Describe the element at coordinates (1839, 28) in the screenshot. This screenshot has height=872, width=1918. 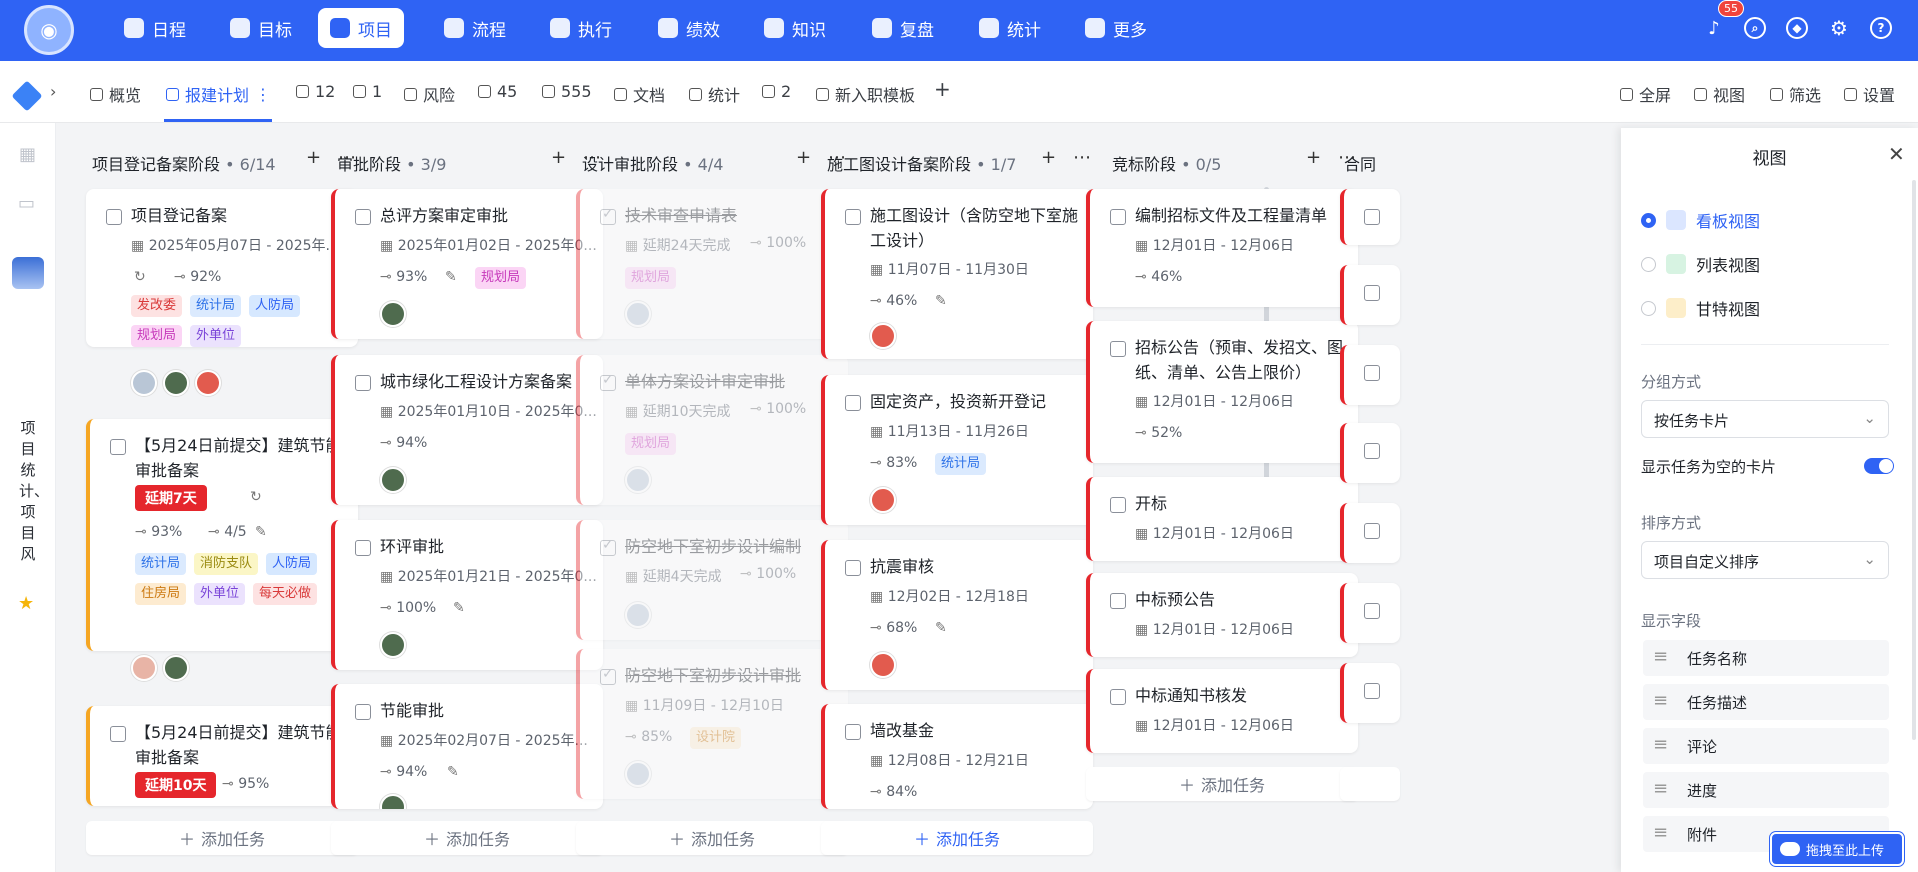
I see `gear-icon: ⚙` at that location.